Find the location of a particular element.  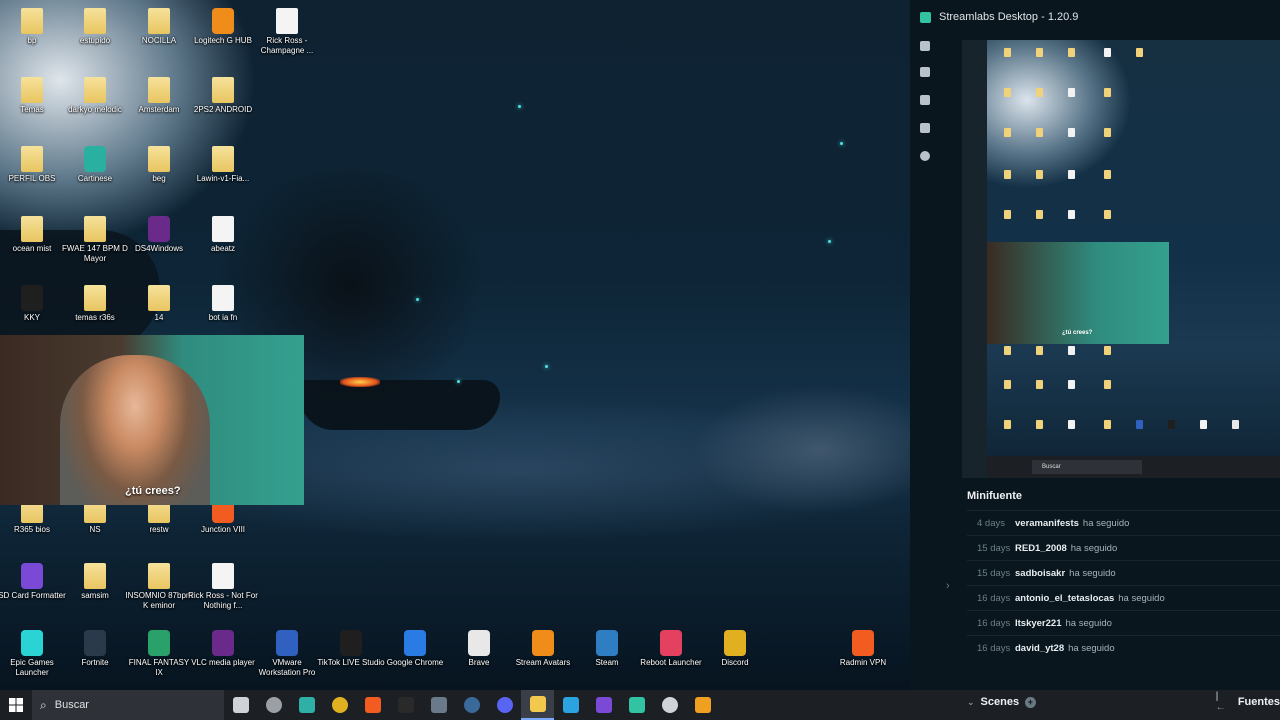

add-scene-icon: + is located at coordinates (1030, 702).